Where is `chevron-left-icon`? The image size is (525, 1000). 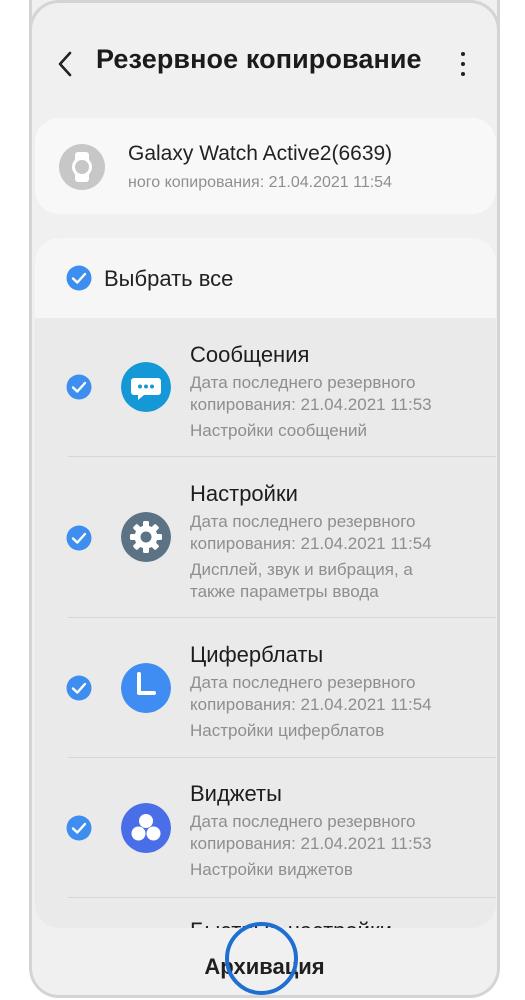 chevron-left-icon is located at coordinates (65, 64).